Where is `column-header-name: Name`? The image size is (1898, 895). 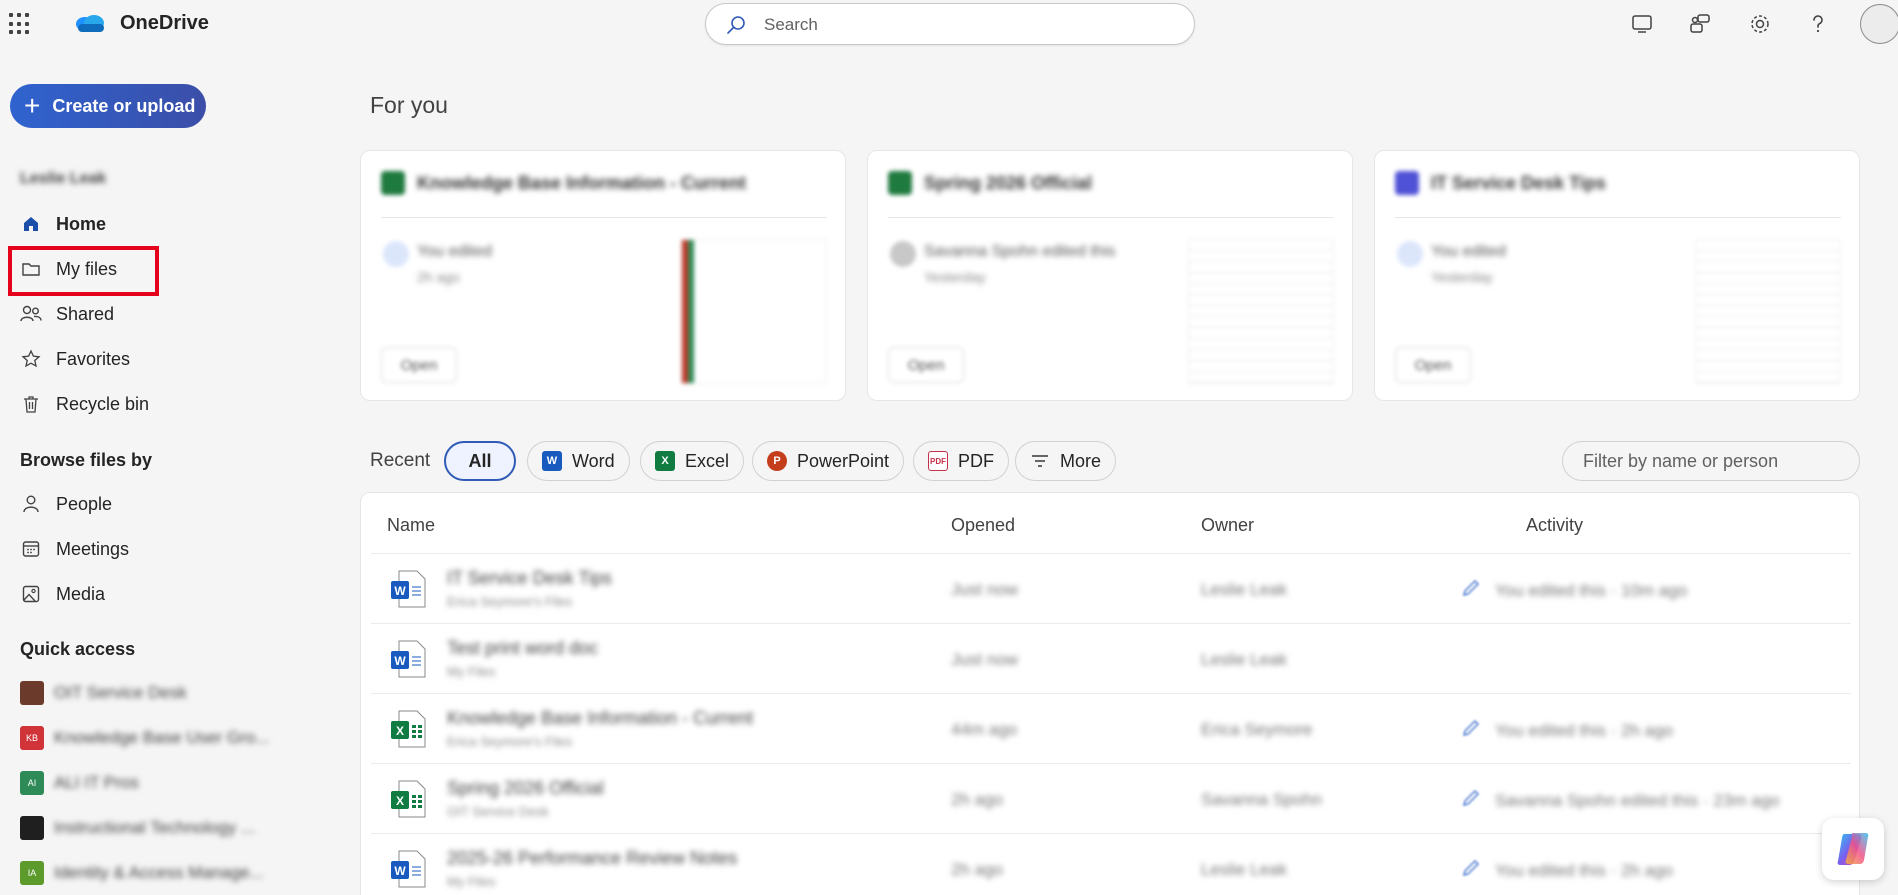 column-header-name: Name is located at coordinates (411, 525).